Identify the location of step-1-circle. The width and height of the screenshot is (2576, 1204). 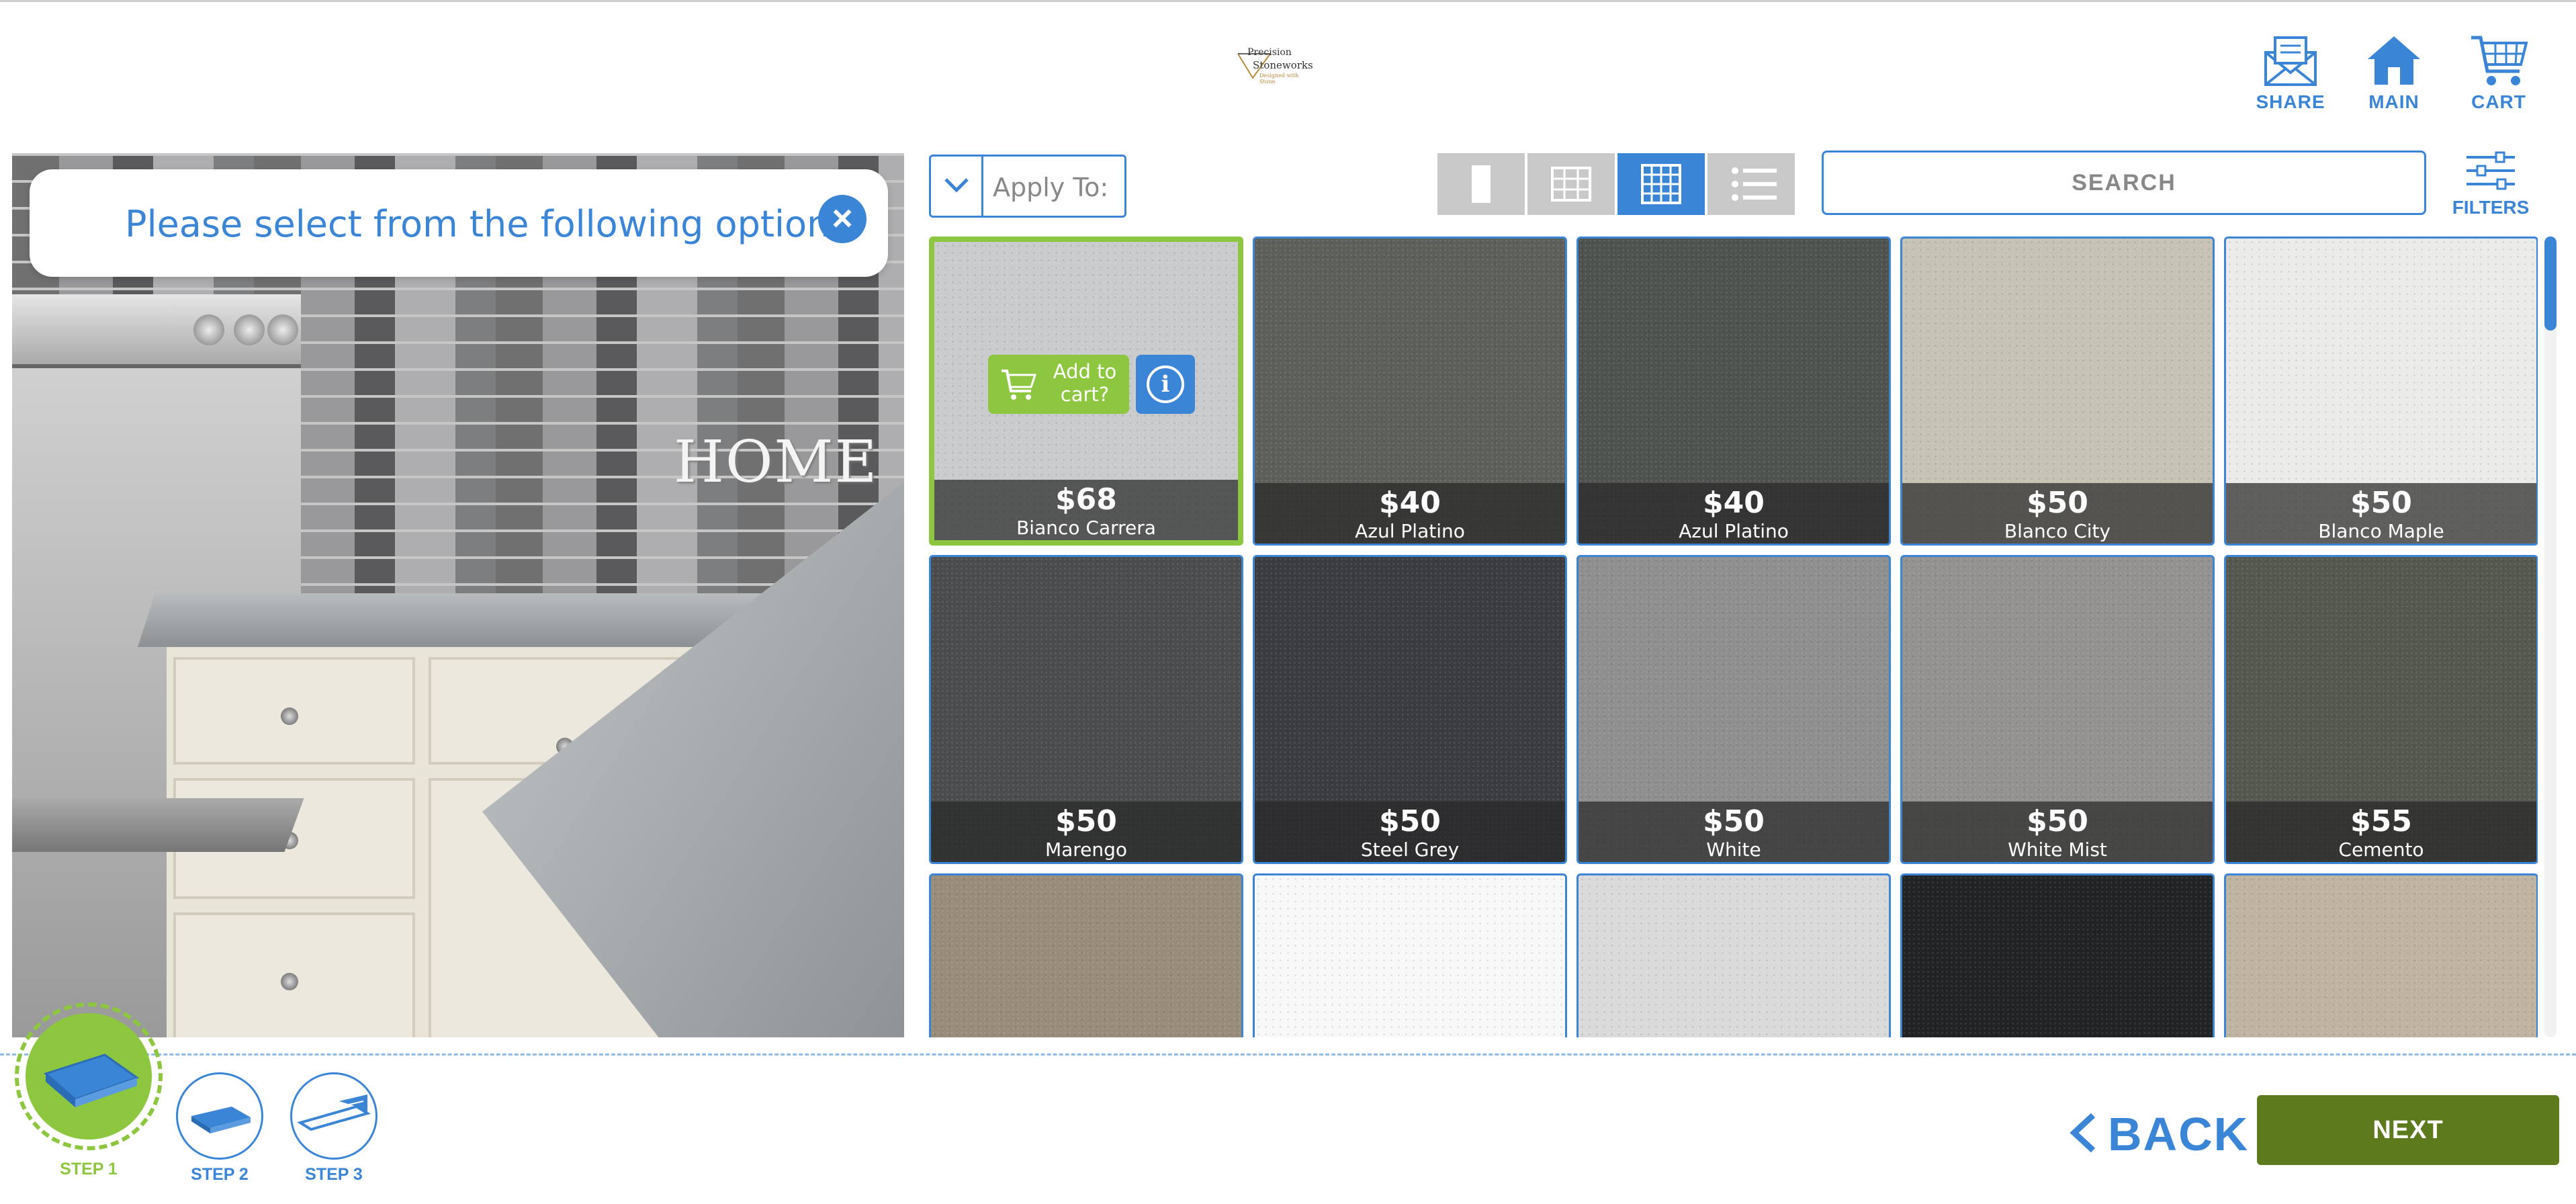
(89, 1076).